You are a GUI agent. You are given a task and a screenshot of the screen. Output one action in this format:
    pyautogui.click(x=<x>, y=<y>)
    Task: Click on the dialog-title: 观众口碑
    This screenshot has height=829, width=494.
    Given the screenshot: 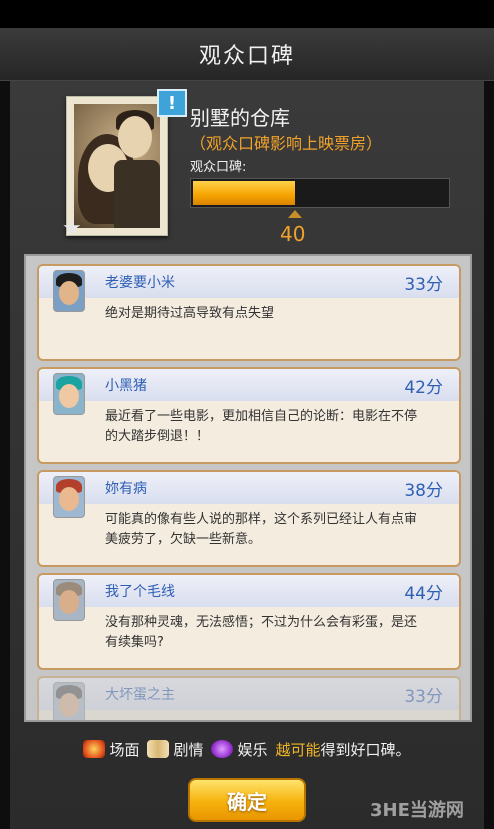 What is the action you would take?
    pyautogui.click(x=246, y=56)
    